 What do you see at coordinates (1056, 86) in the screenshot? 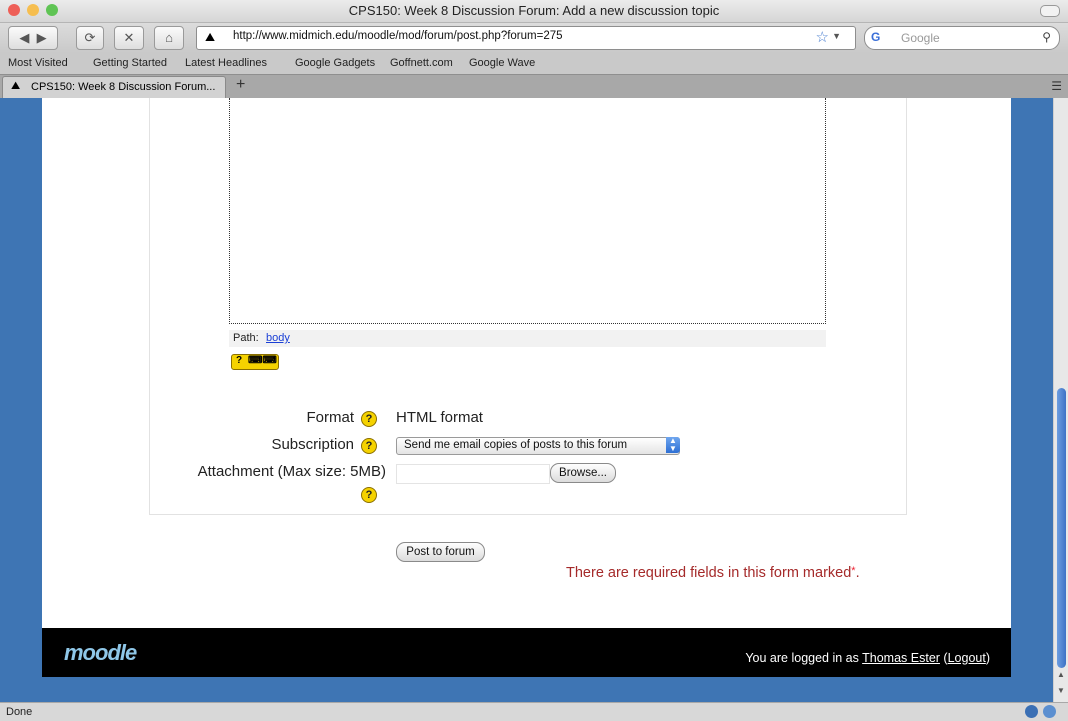
I see `tab-list-icon: ☰` at bounding box center [1056, 86].